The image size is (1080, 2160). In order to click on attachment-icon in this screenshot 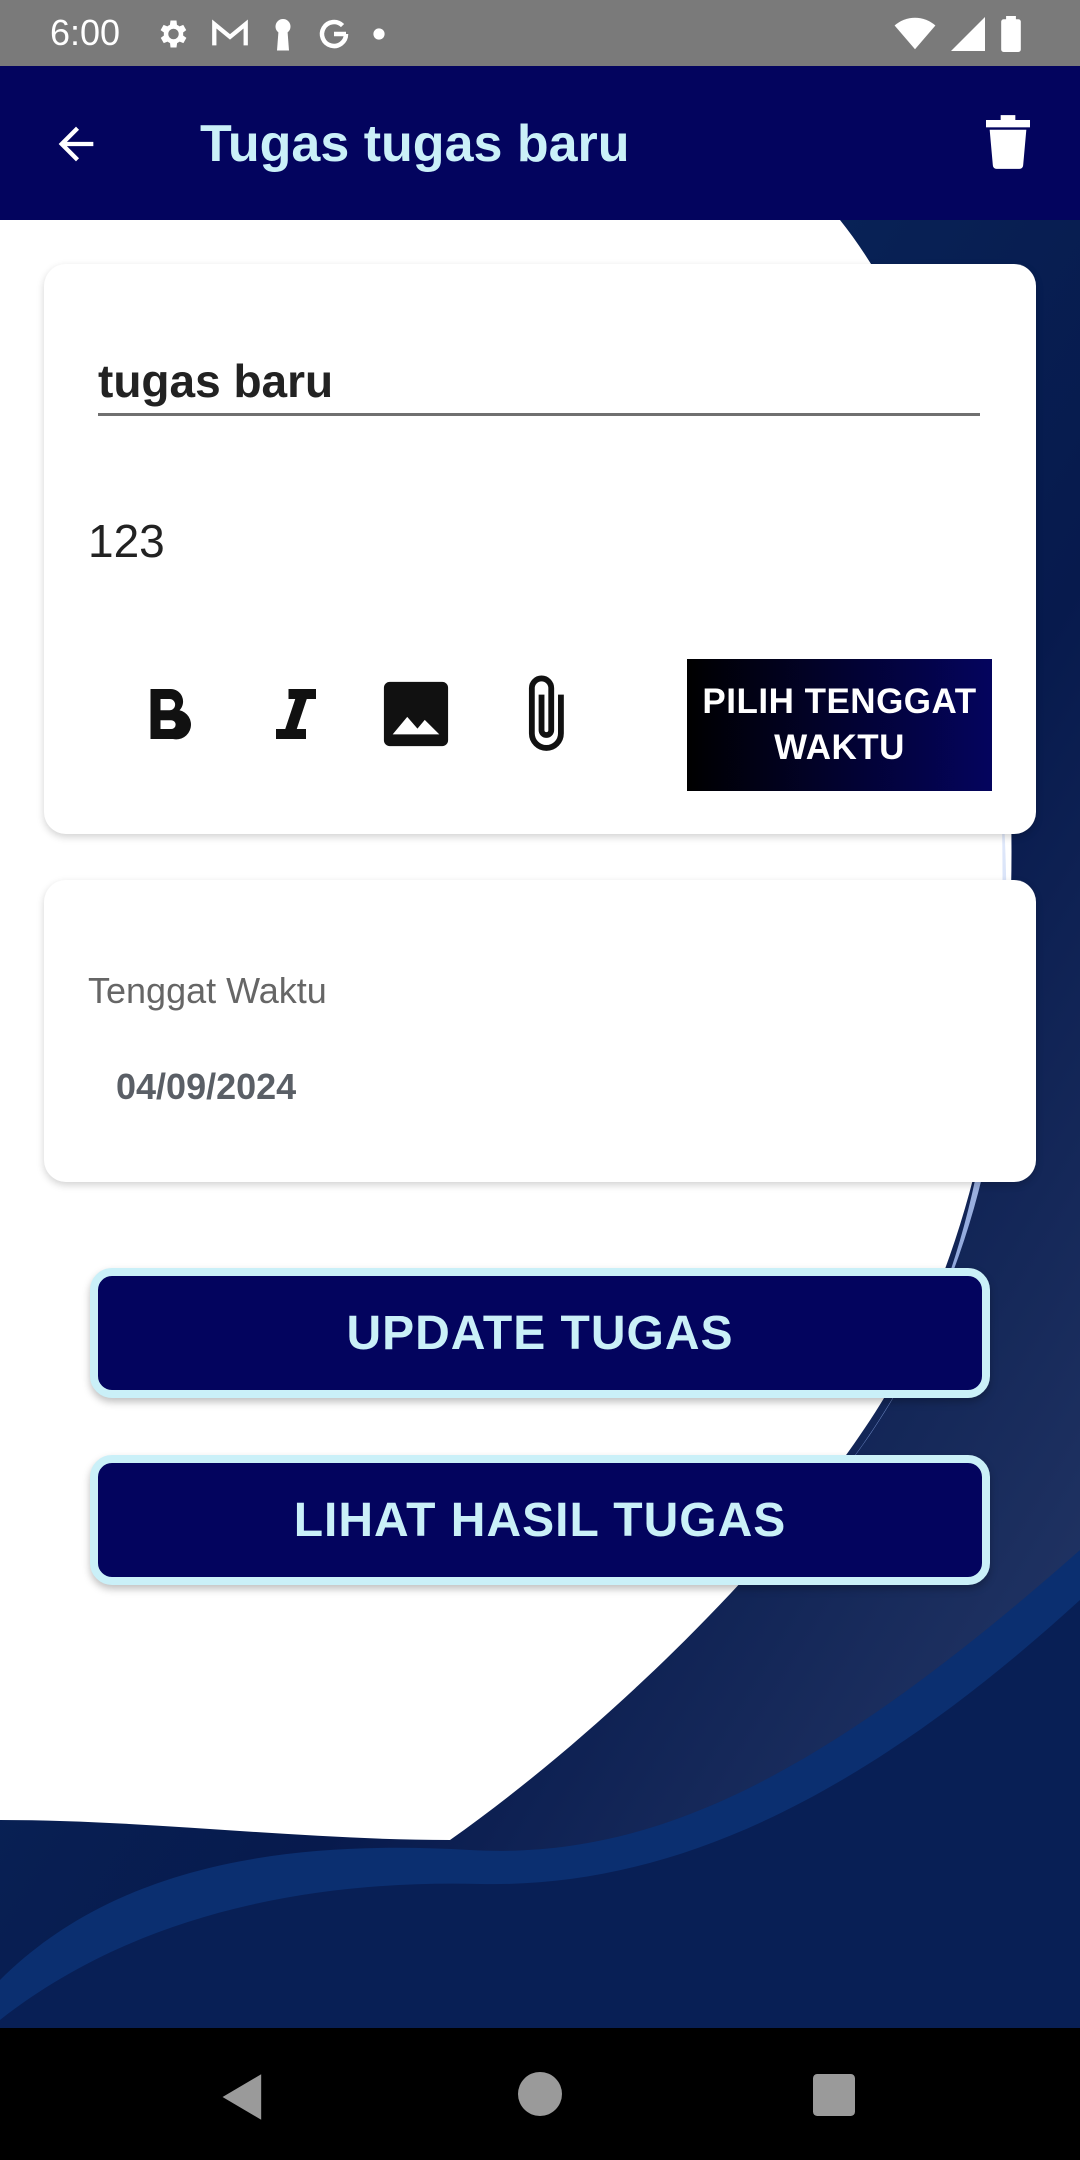, I will do `click(546, 713)`.